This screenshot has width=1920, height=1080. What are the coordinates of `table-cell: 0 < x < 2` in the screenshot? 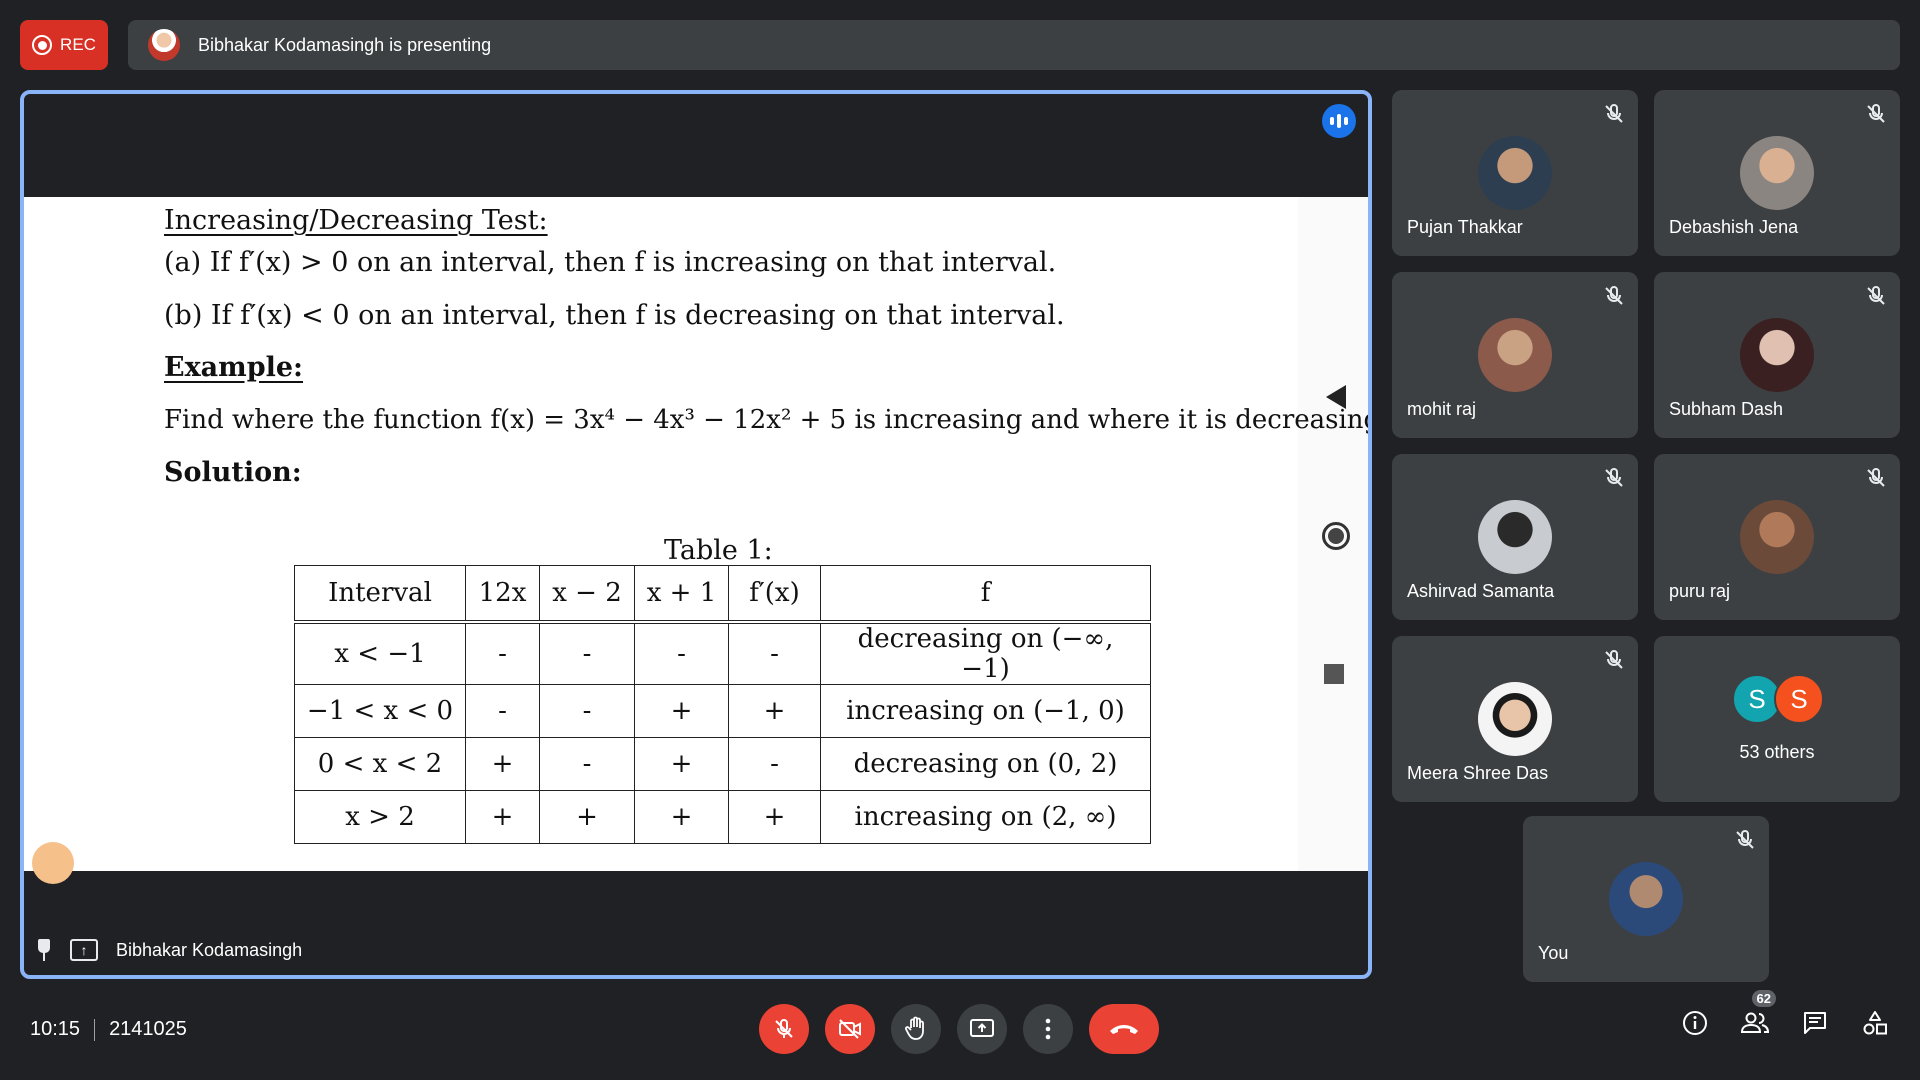 It's located at (380, 763).